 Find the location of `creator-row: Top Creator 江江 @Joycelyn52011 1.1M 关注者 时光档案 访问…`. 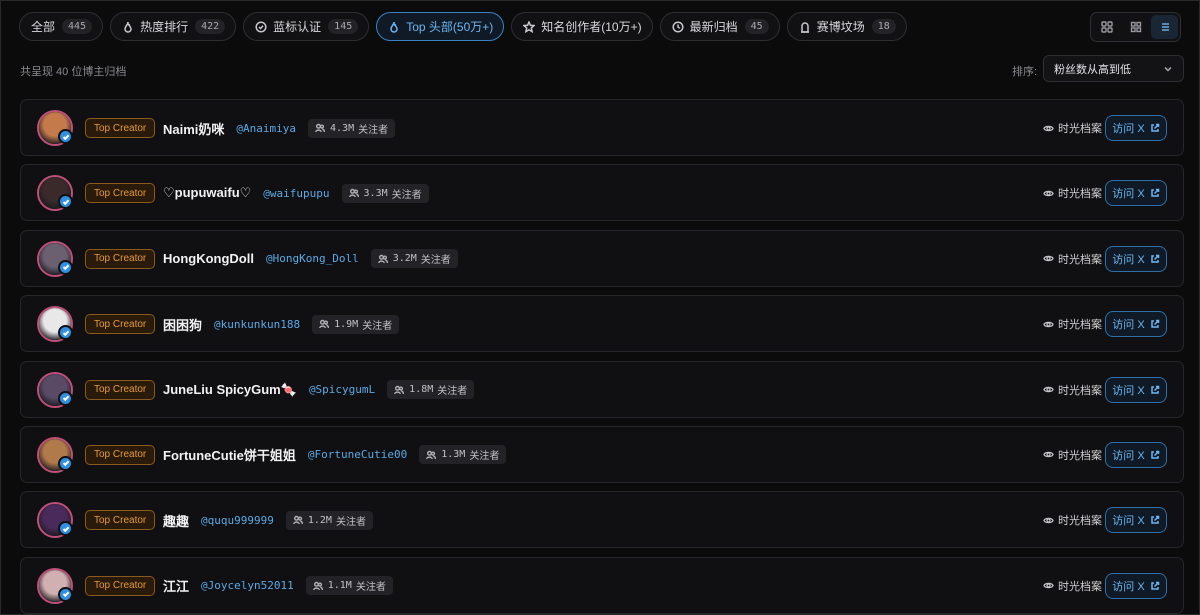

creator-row: Top Creator 江江 @Joycelyn52011 1.1M 关注者 时光档案 访问… is located at coordinates (602, 585).